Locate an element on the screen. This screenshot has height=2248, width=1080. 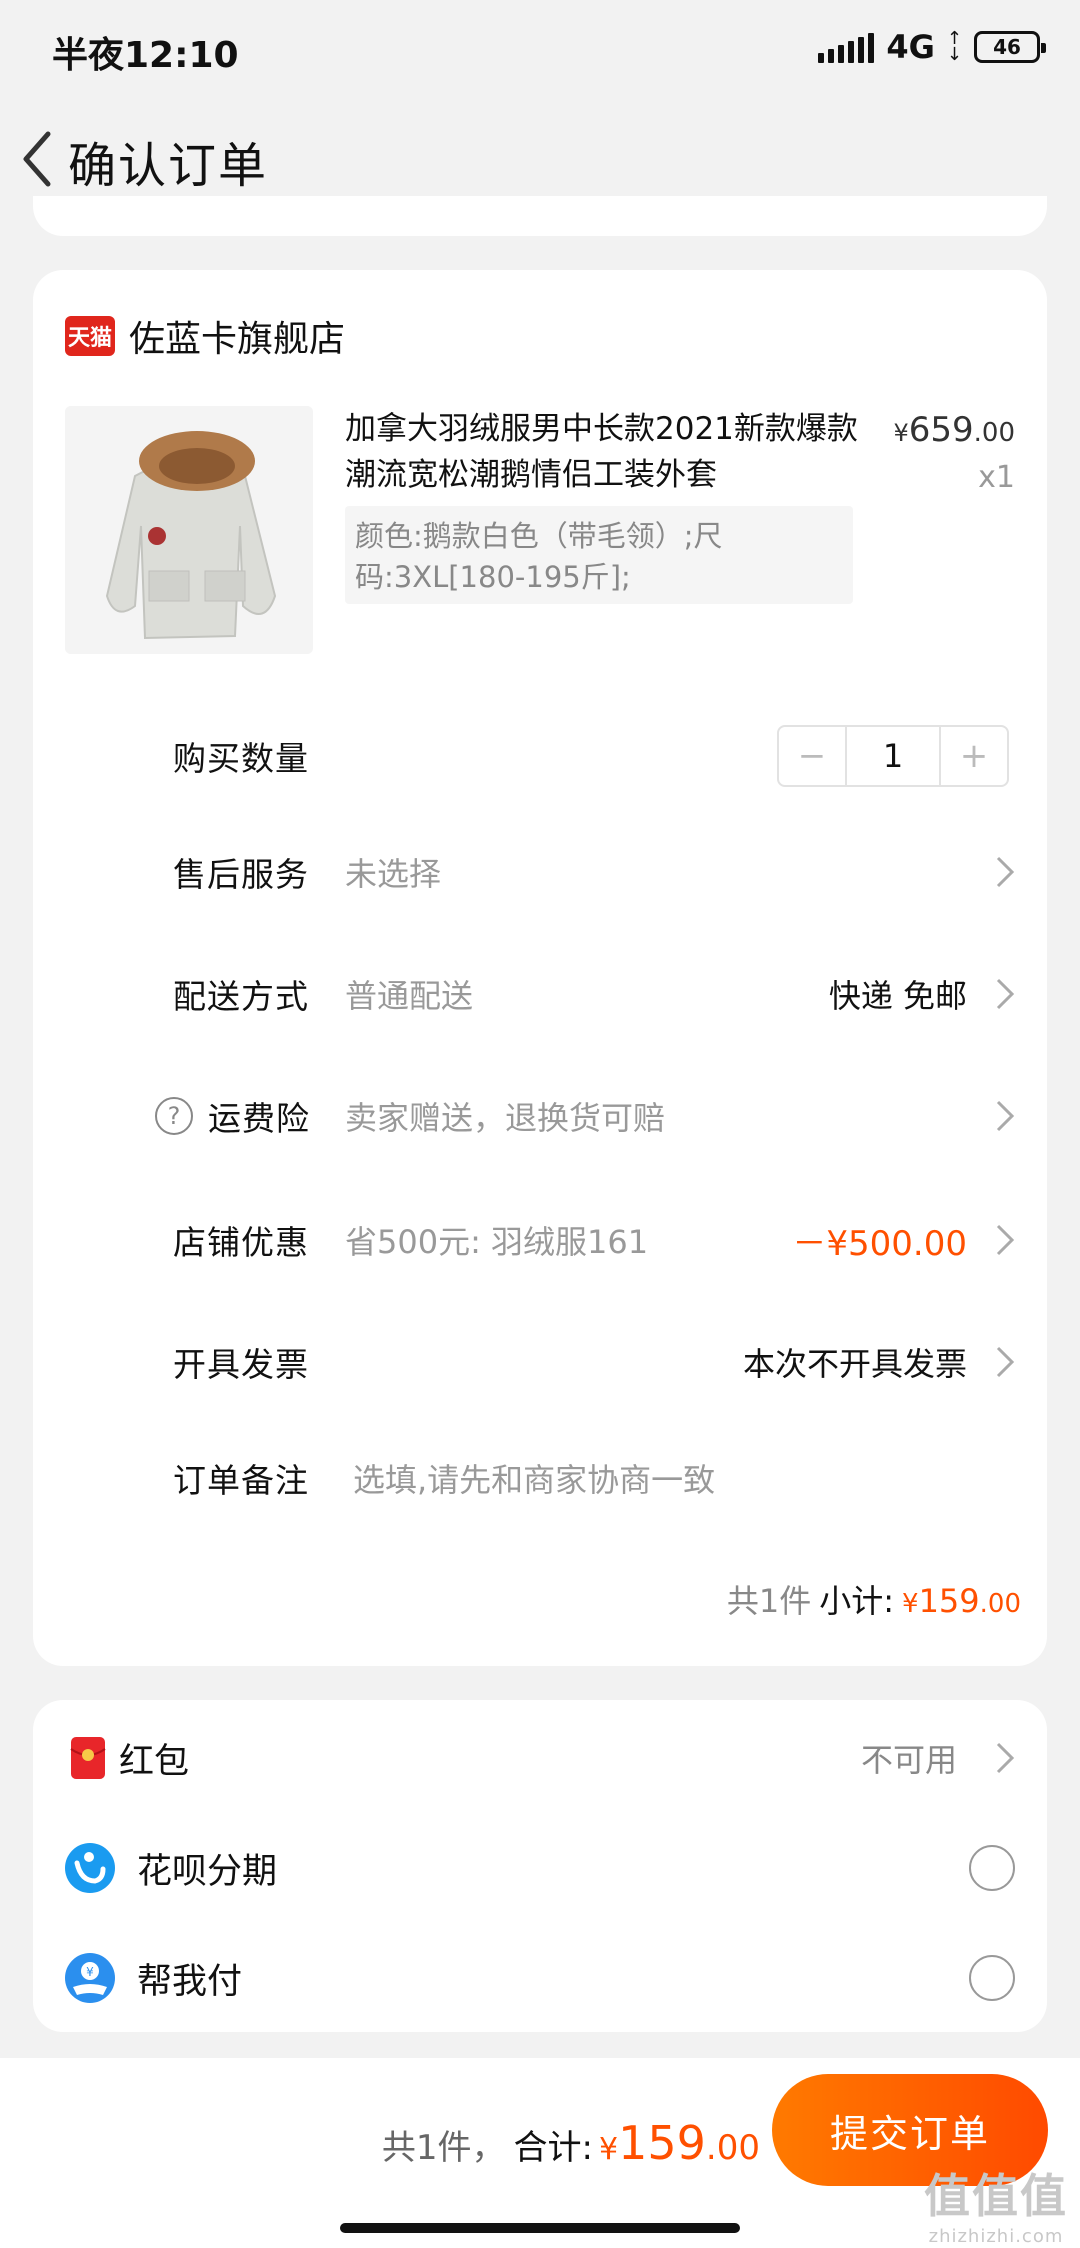
red-packet-row: 红包 不可用 is located at coordinates (540, 1758).